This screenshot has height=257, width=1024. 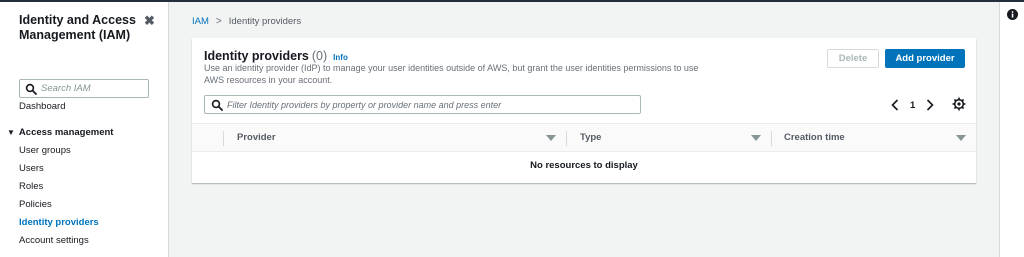 I want to click on delete-button: Delete, so click(x=853, y=58).